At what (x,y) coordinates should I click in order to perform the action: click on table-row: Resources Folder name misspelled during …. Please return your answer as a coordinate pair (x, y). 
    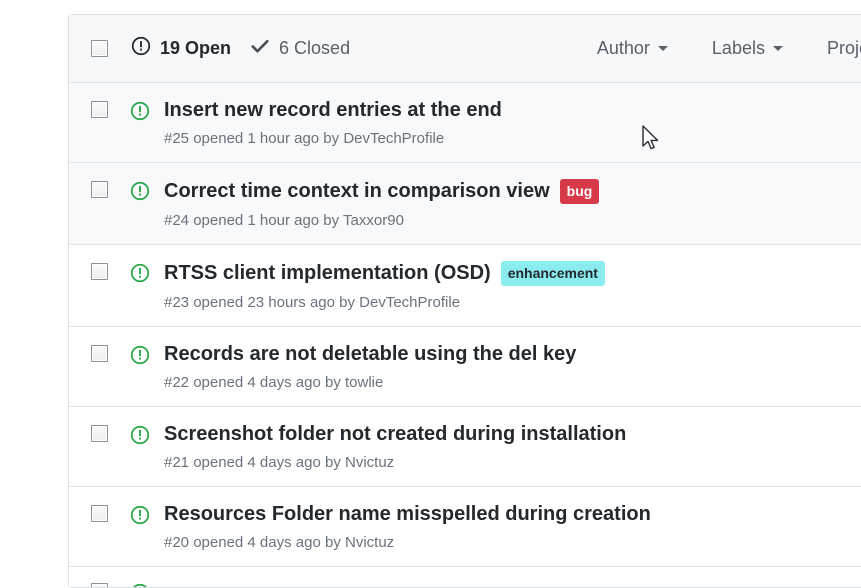
    Looking at the image, I should click on (465, 527).